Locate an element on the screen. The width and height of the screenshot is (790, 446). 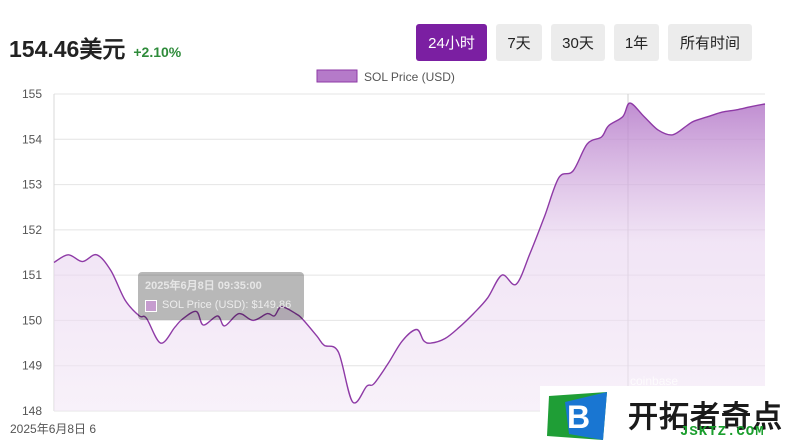
price-header: 154.46美元 +2.10% is located at coordinates (95, 47).